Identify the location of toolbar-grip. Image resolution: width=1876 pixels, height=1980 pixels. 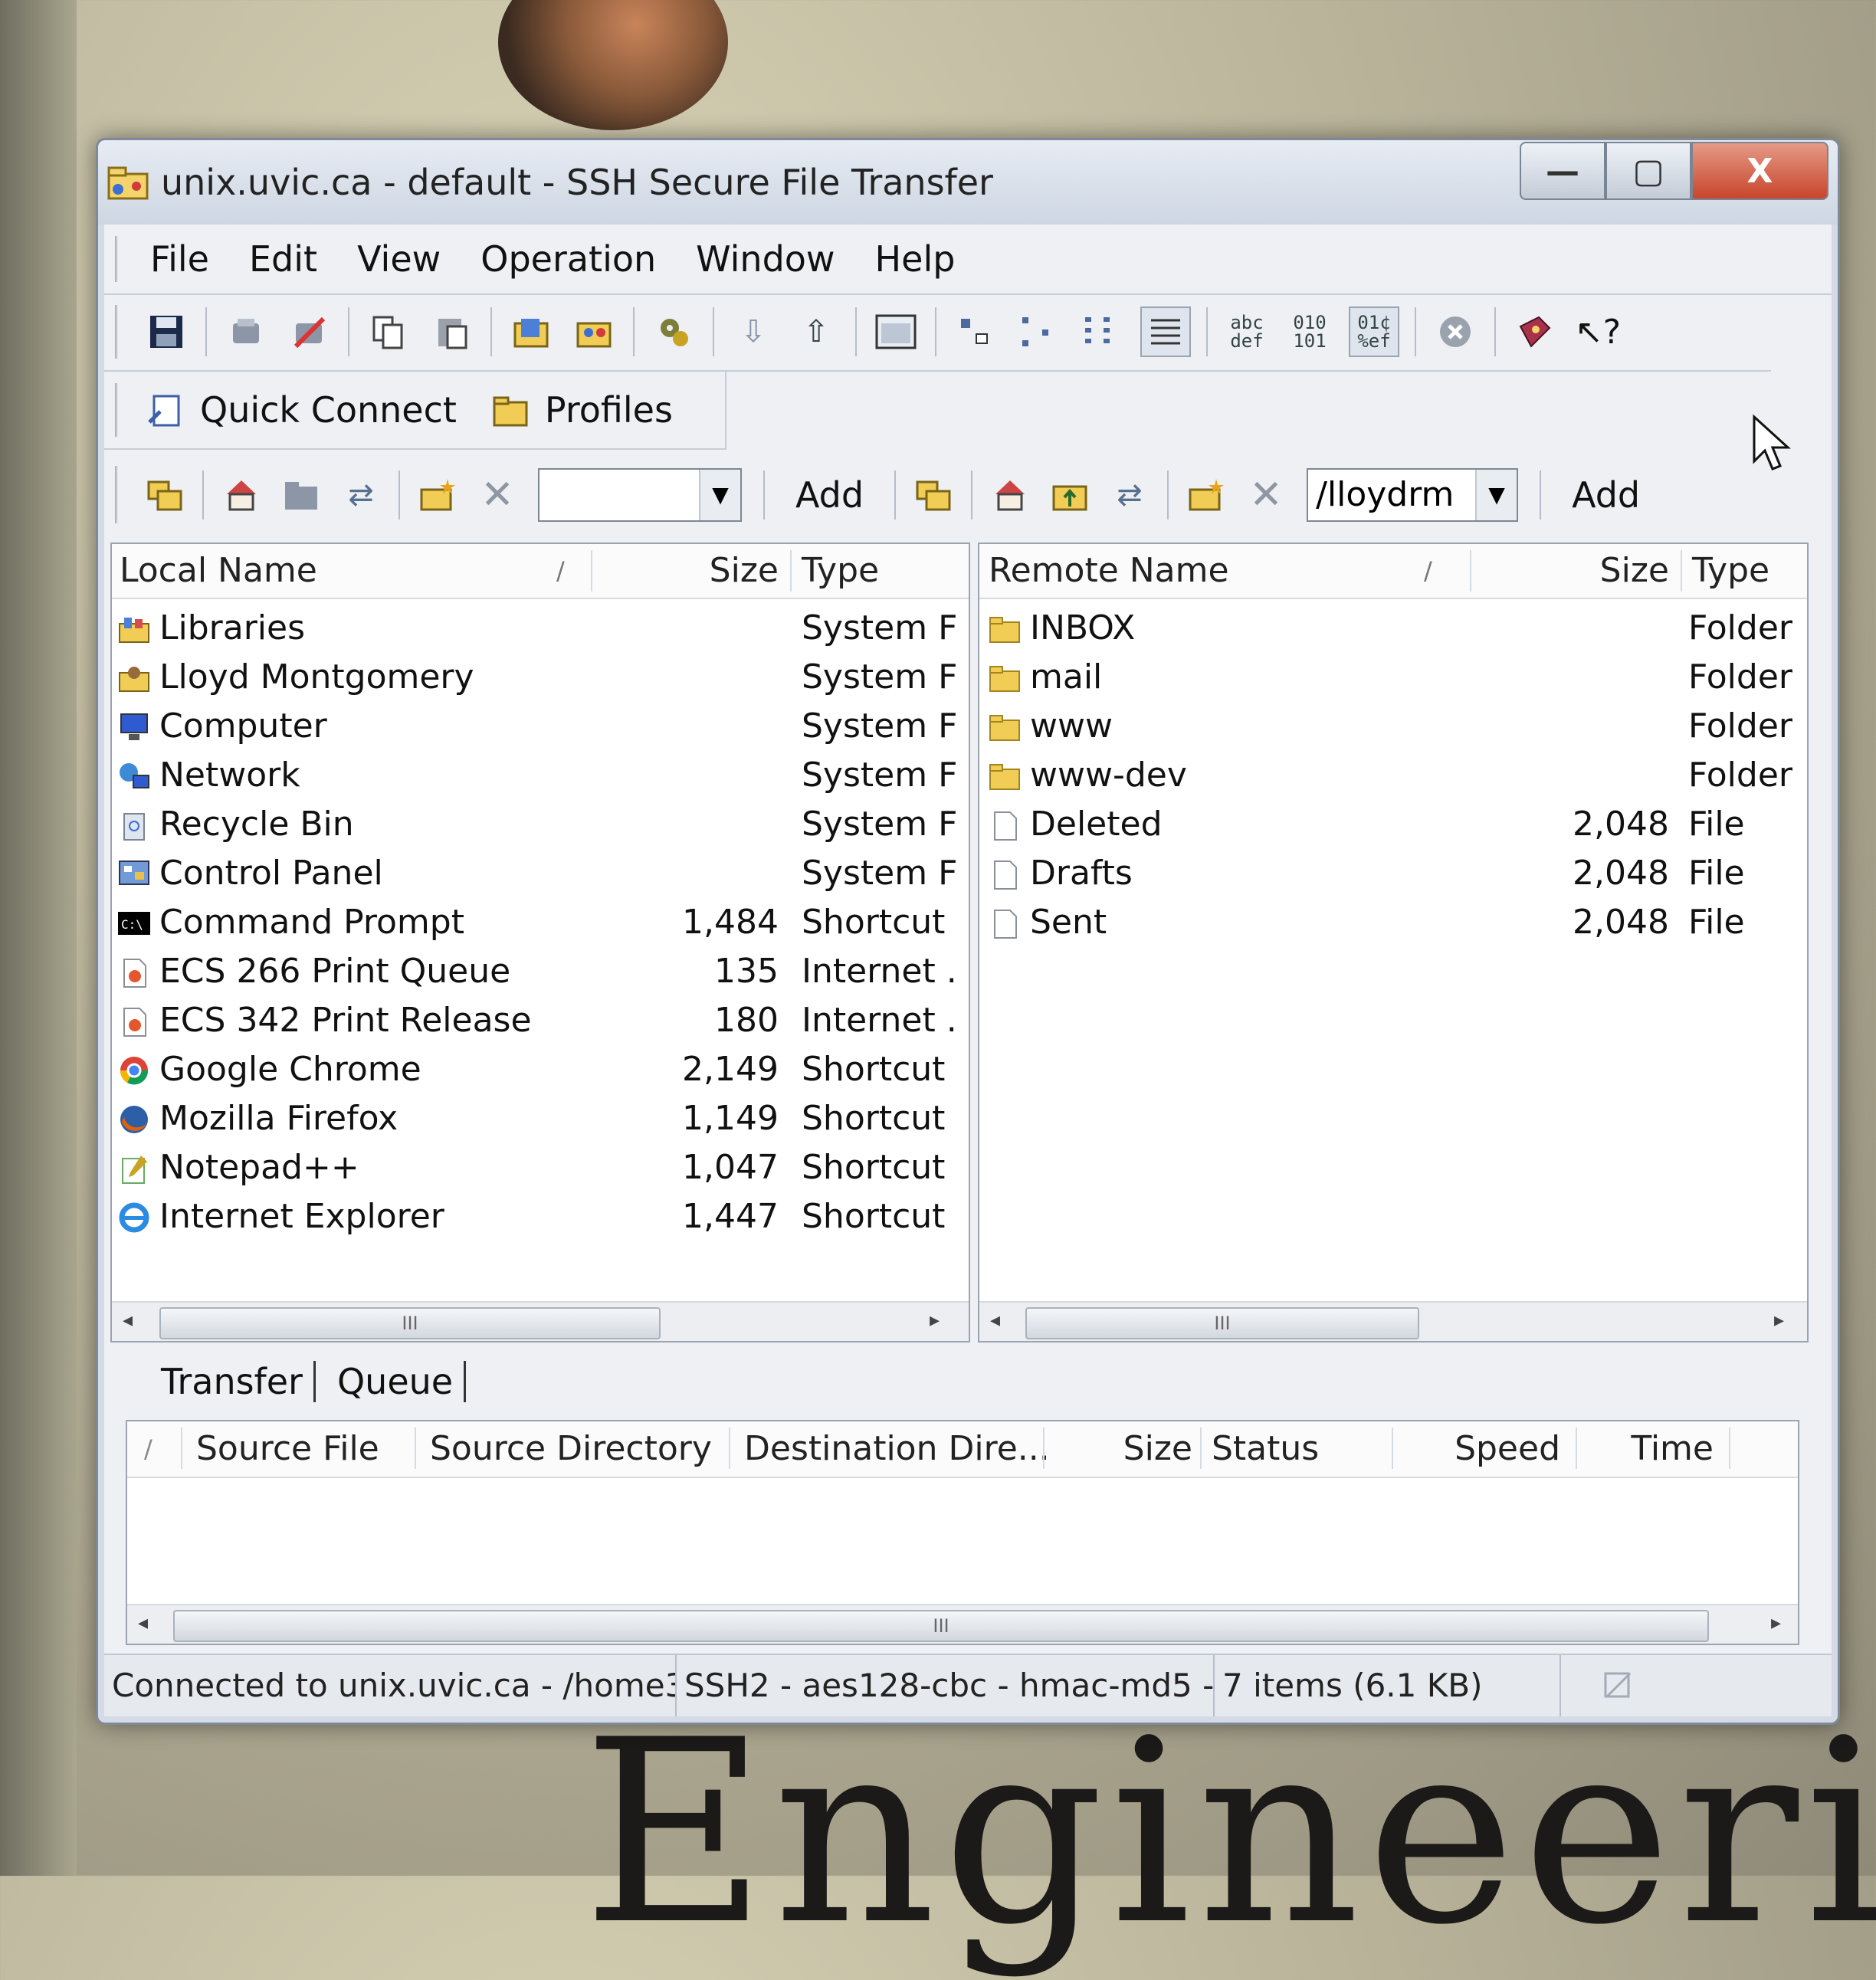
(119, 332).